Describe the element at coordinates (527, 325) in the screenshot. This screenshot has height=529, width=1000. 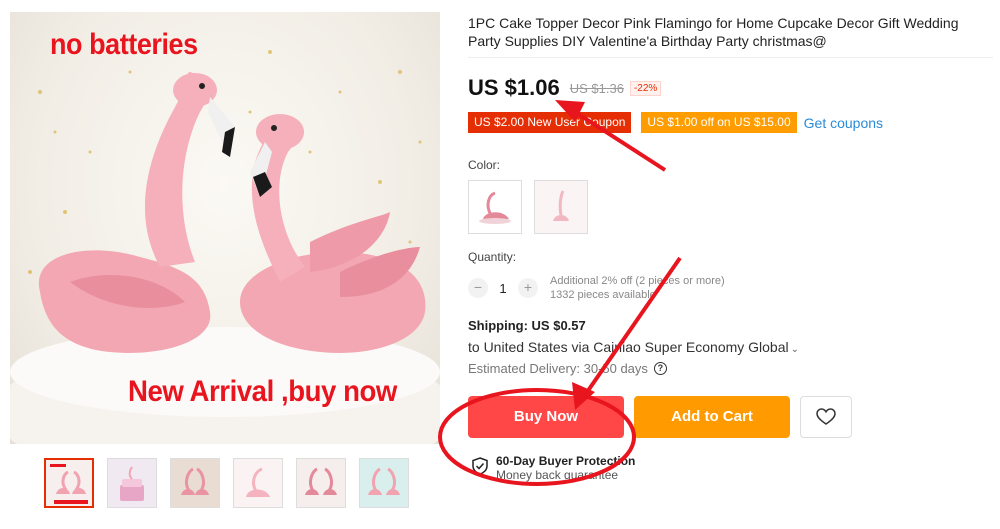
I see `shipping-cost: Shipping: US $0.57` at that location.